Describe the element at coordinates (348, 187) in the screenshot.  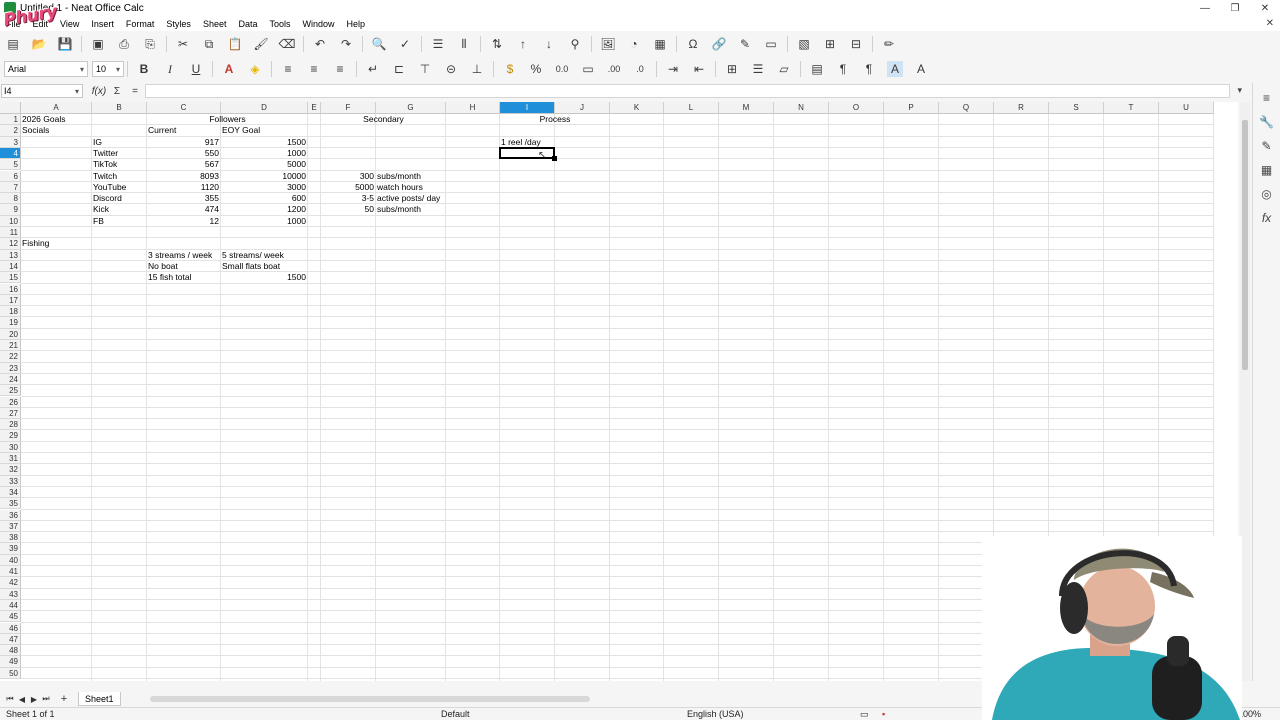
I see `cell-f7: 5000` at that location.